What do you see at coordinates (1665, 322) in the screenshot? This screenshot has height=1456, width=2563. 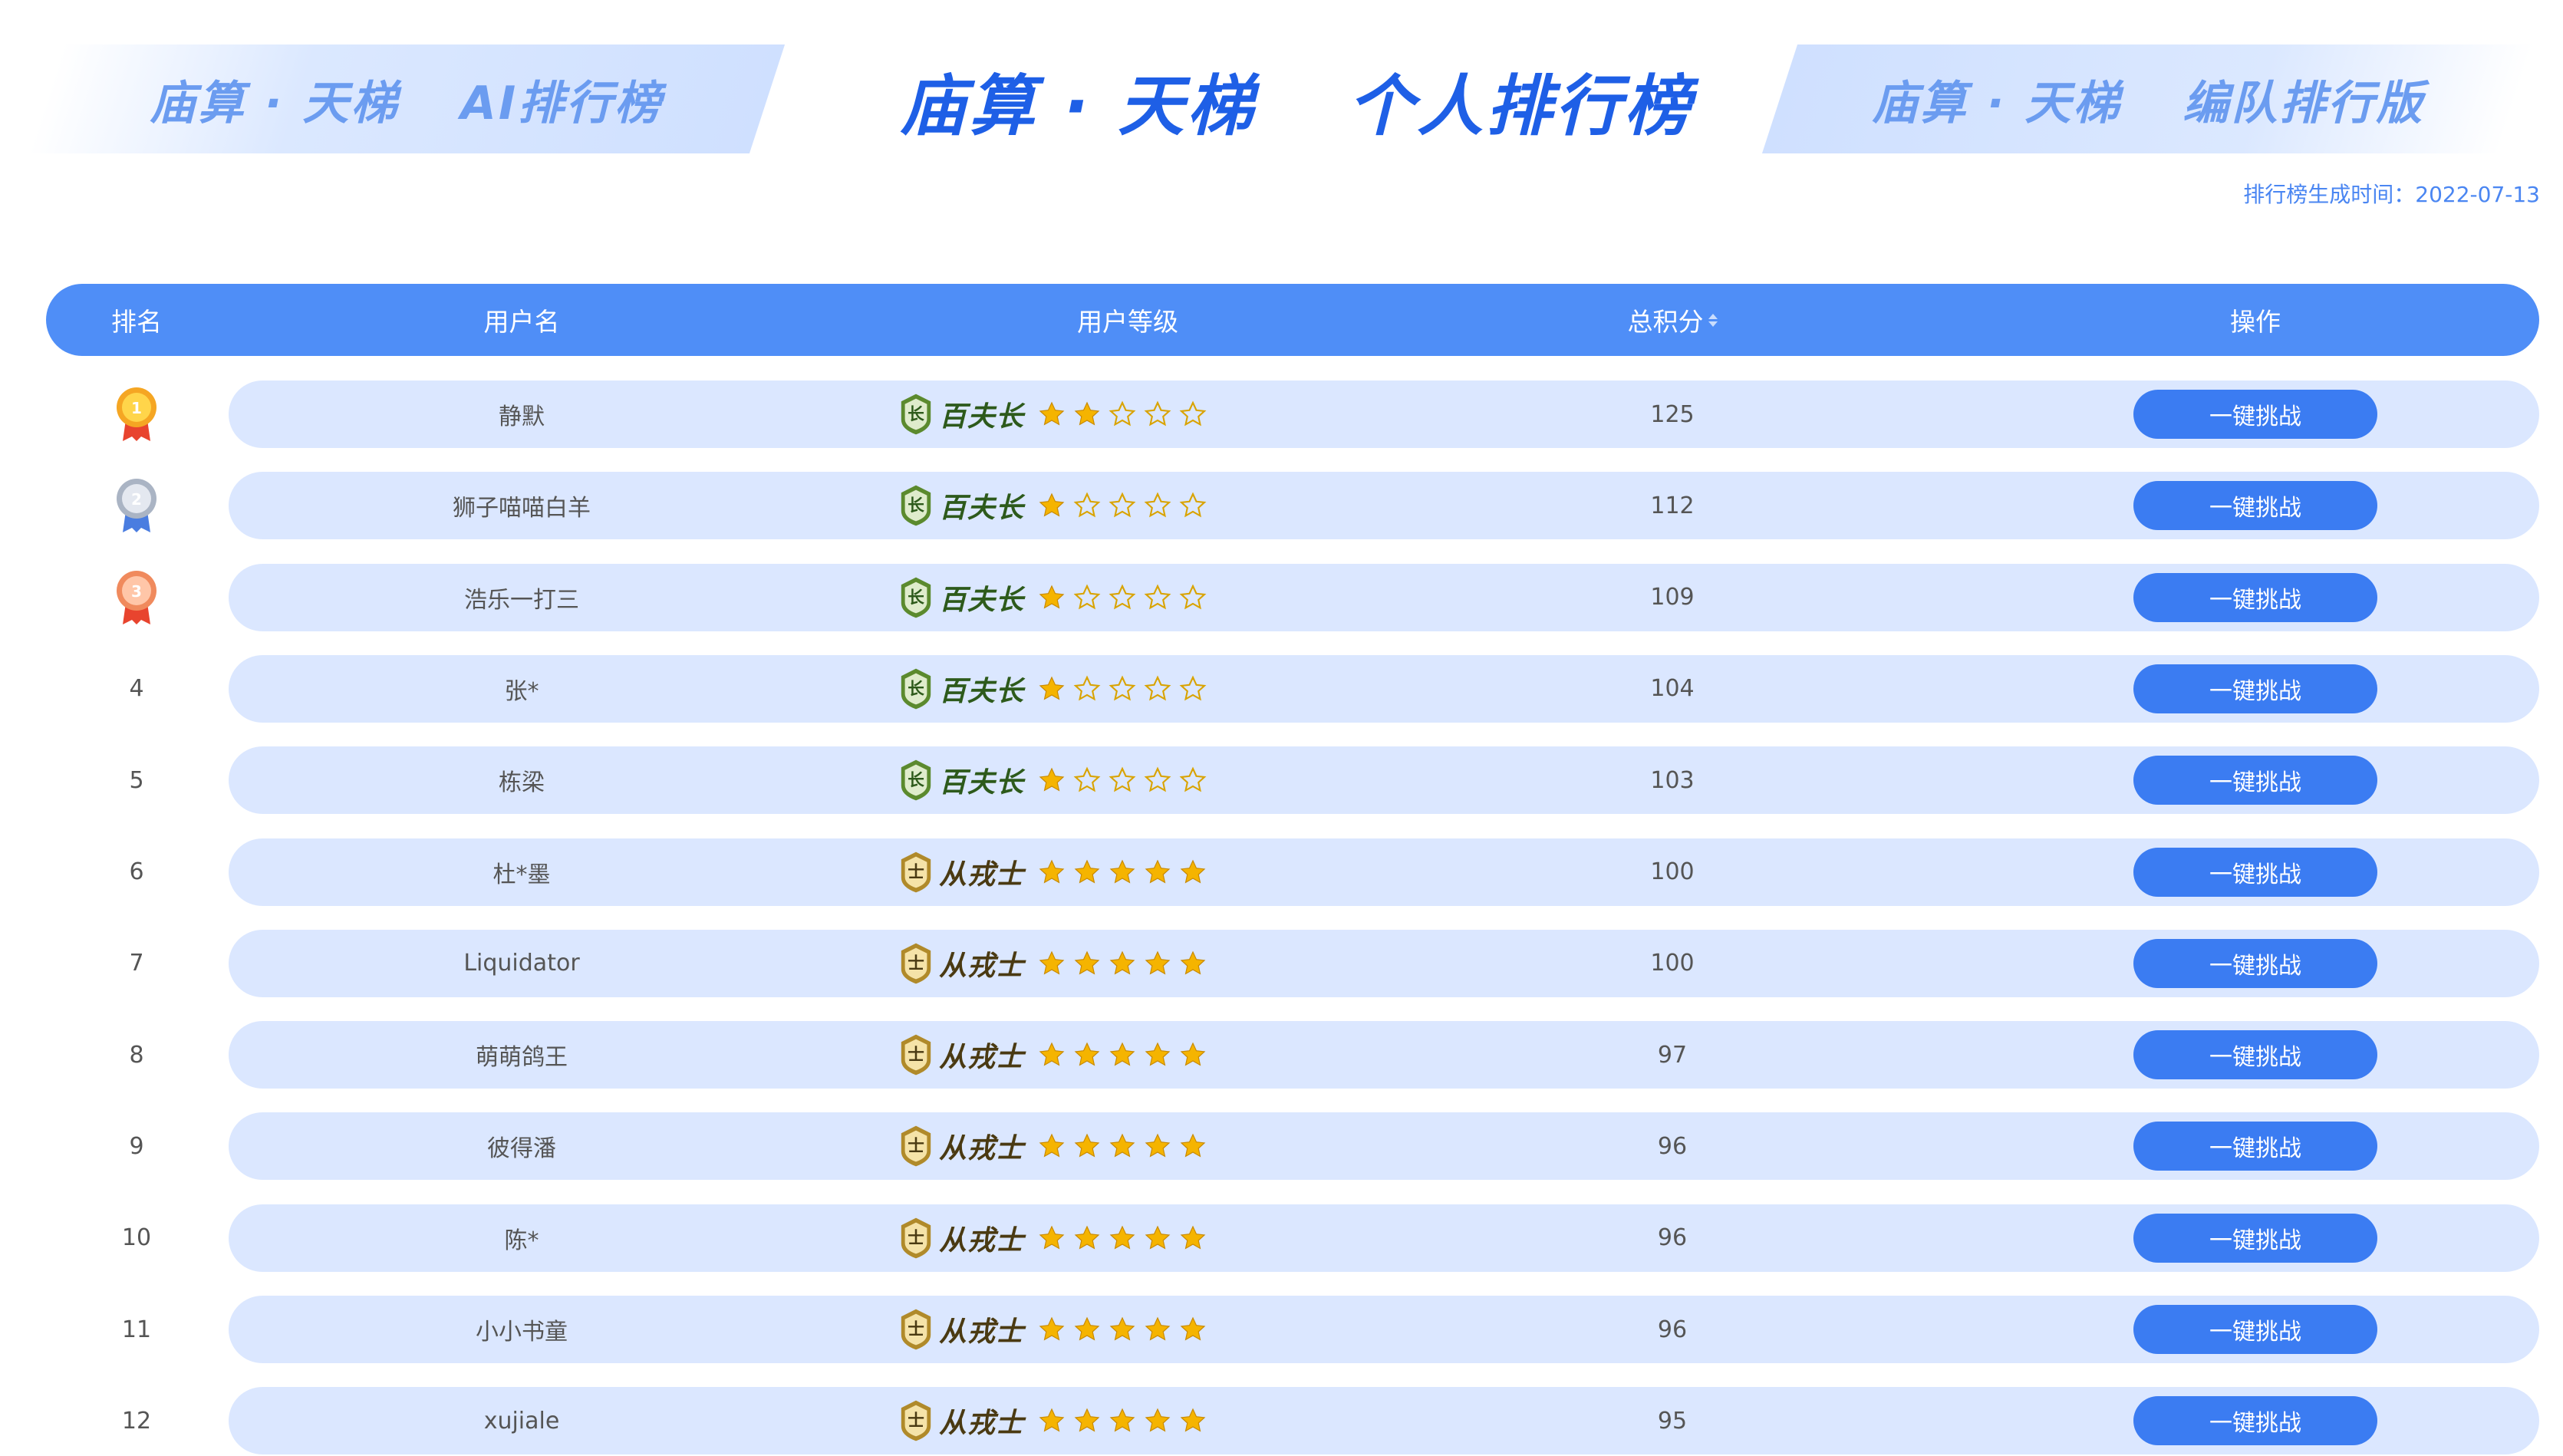 I see `header-score-label: 总积分` at bounding box center [1665, 322].